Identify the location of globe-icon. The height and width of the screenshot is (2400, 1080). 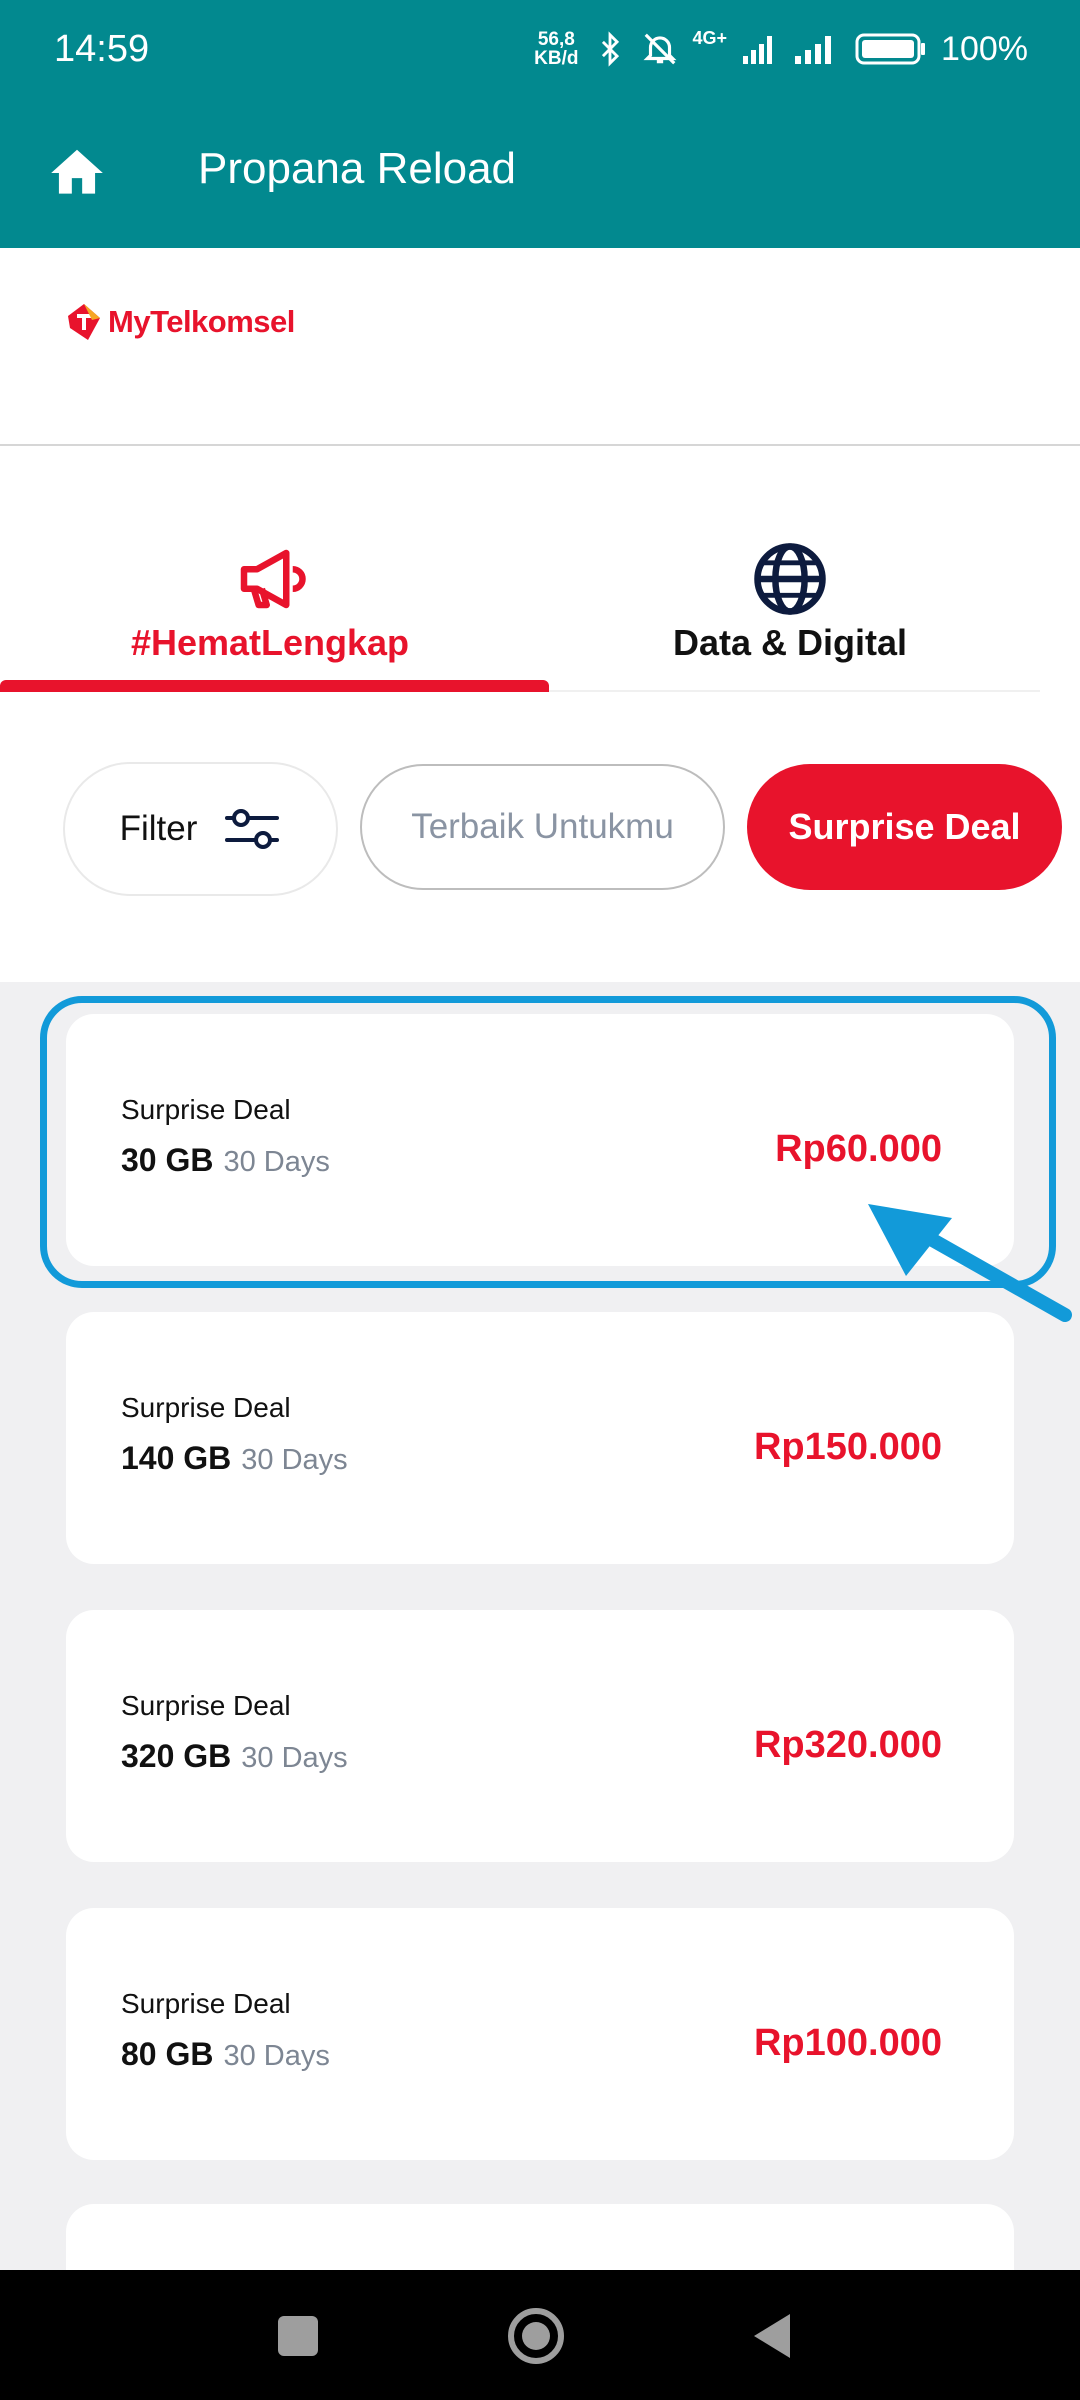
(790, 579).